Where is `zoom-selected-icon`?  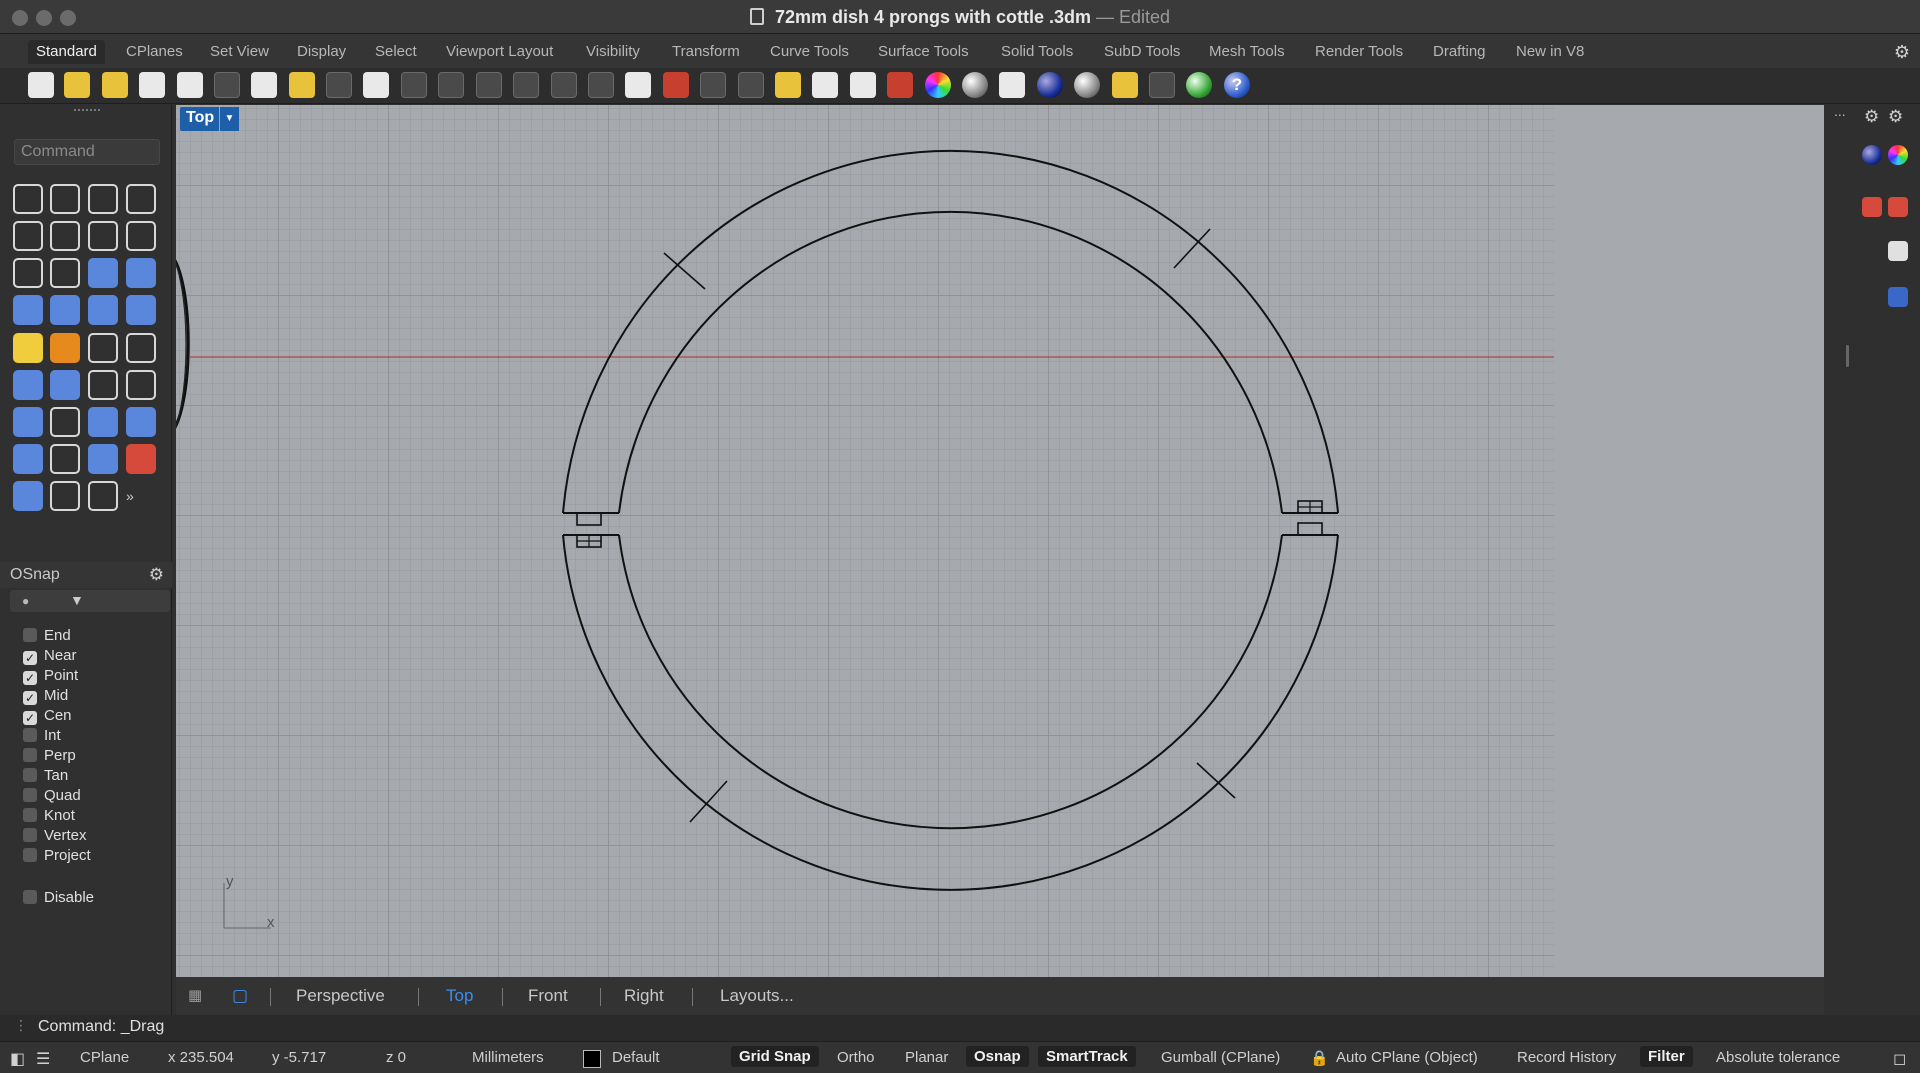
zoom-selected-icon is located at coordinates (564, 85).